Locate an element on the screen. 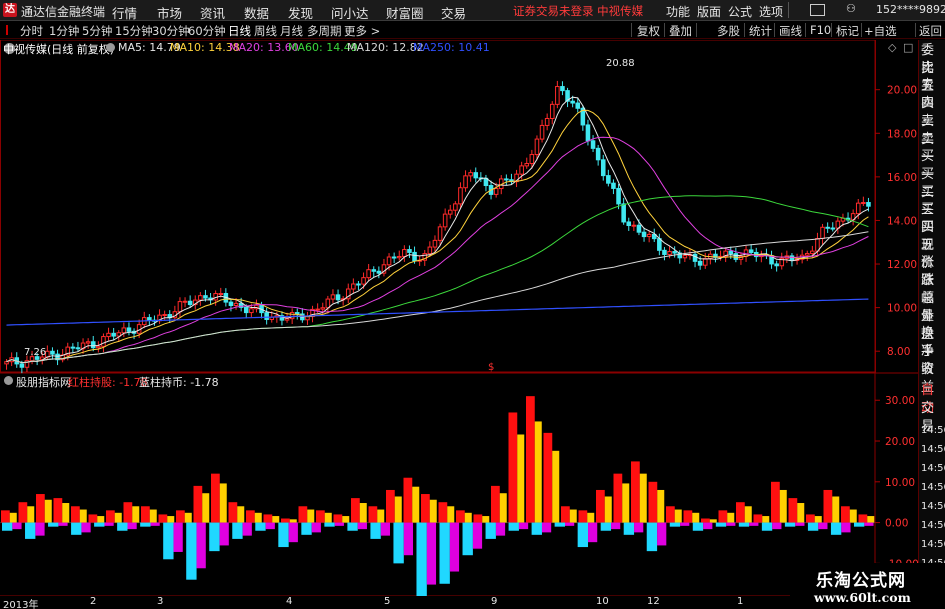 This screenshot has width=945, height=609. indicator-settings-icon is located at coordinates (8, 380).